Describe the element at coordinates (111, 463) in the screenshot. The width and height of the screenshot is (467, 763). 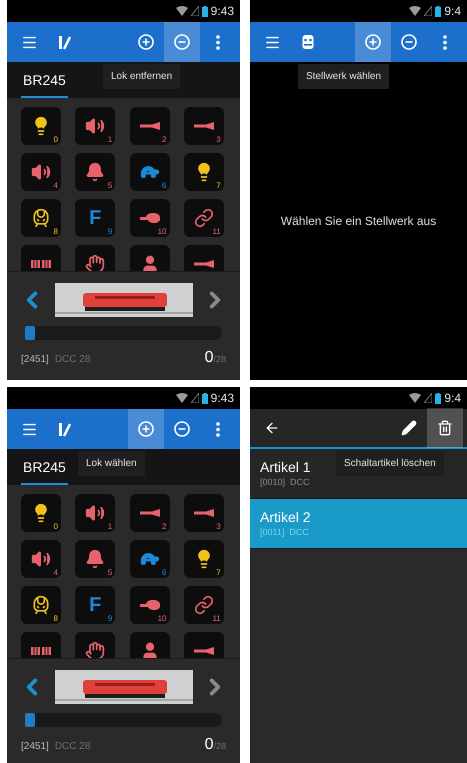
I see `tooltip: Lok wählen` at that location.